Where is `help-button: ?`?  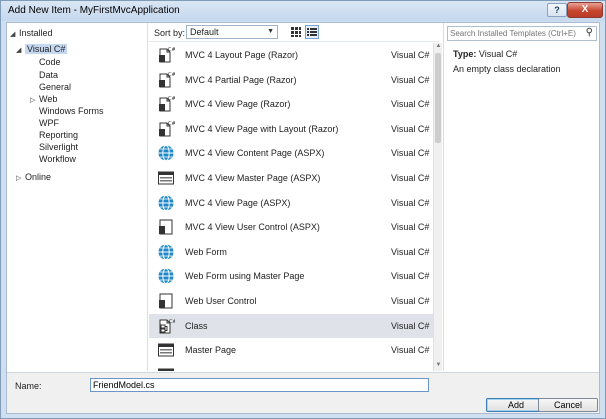 help-button: ? is located at coordinates (557, 10).